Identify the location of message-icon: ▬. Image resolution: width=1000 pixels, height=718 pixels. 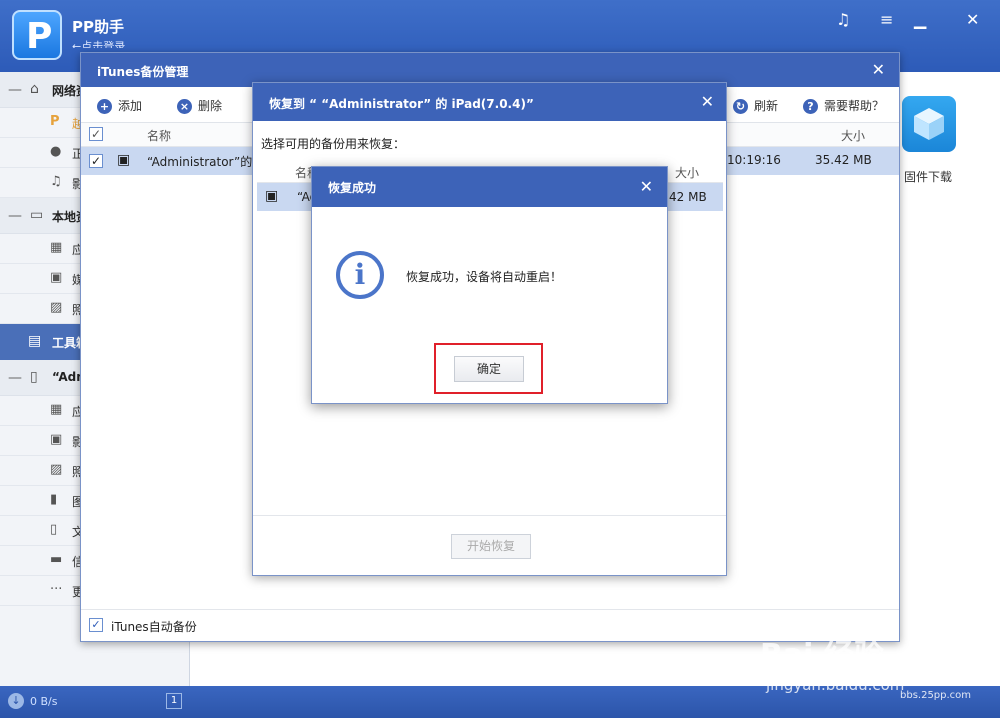
(56, 559).